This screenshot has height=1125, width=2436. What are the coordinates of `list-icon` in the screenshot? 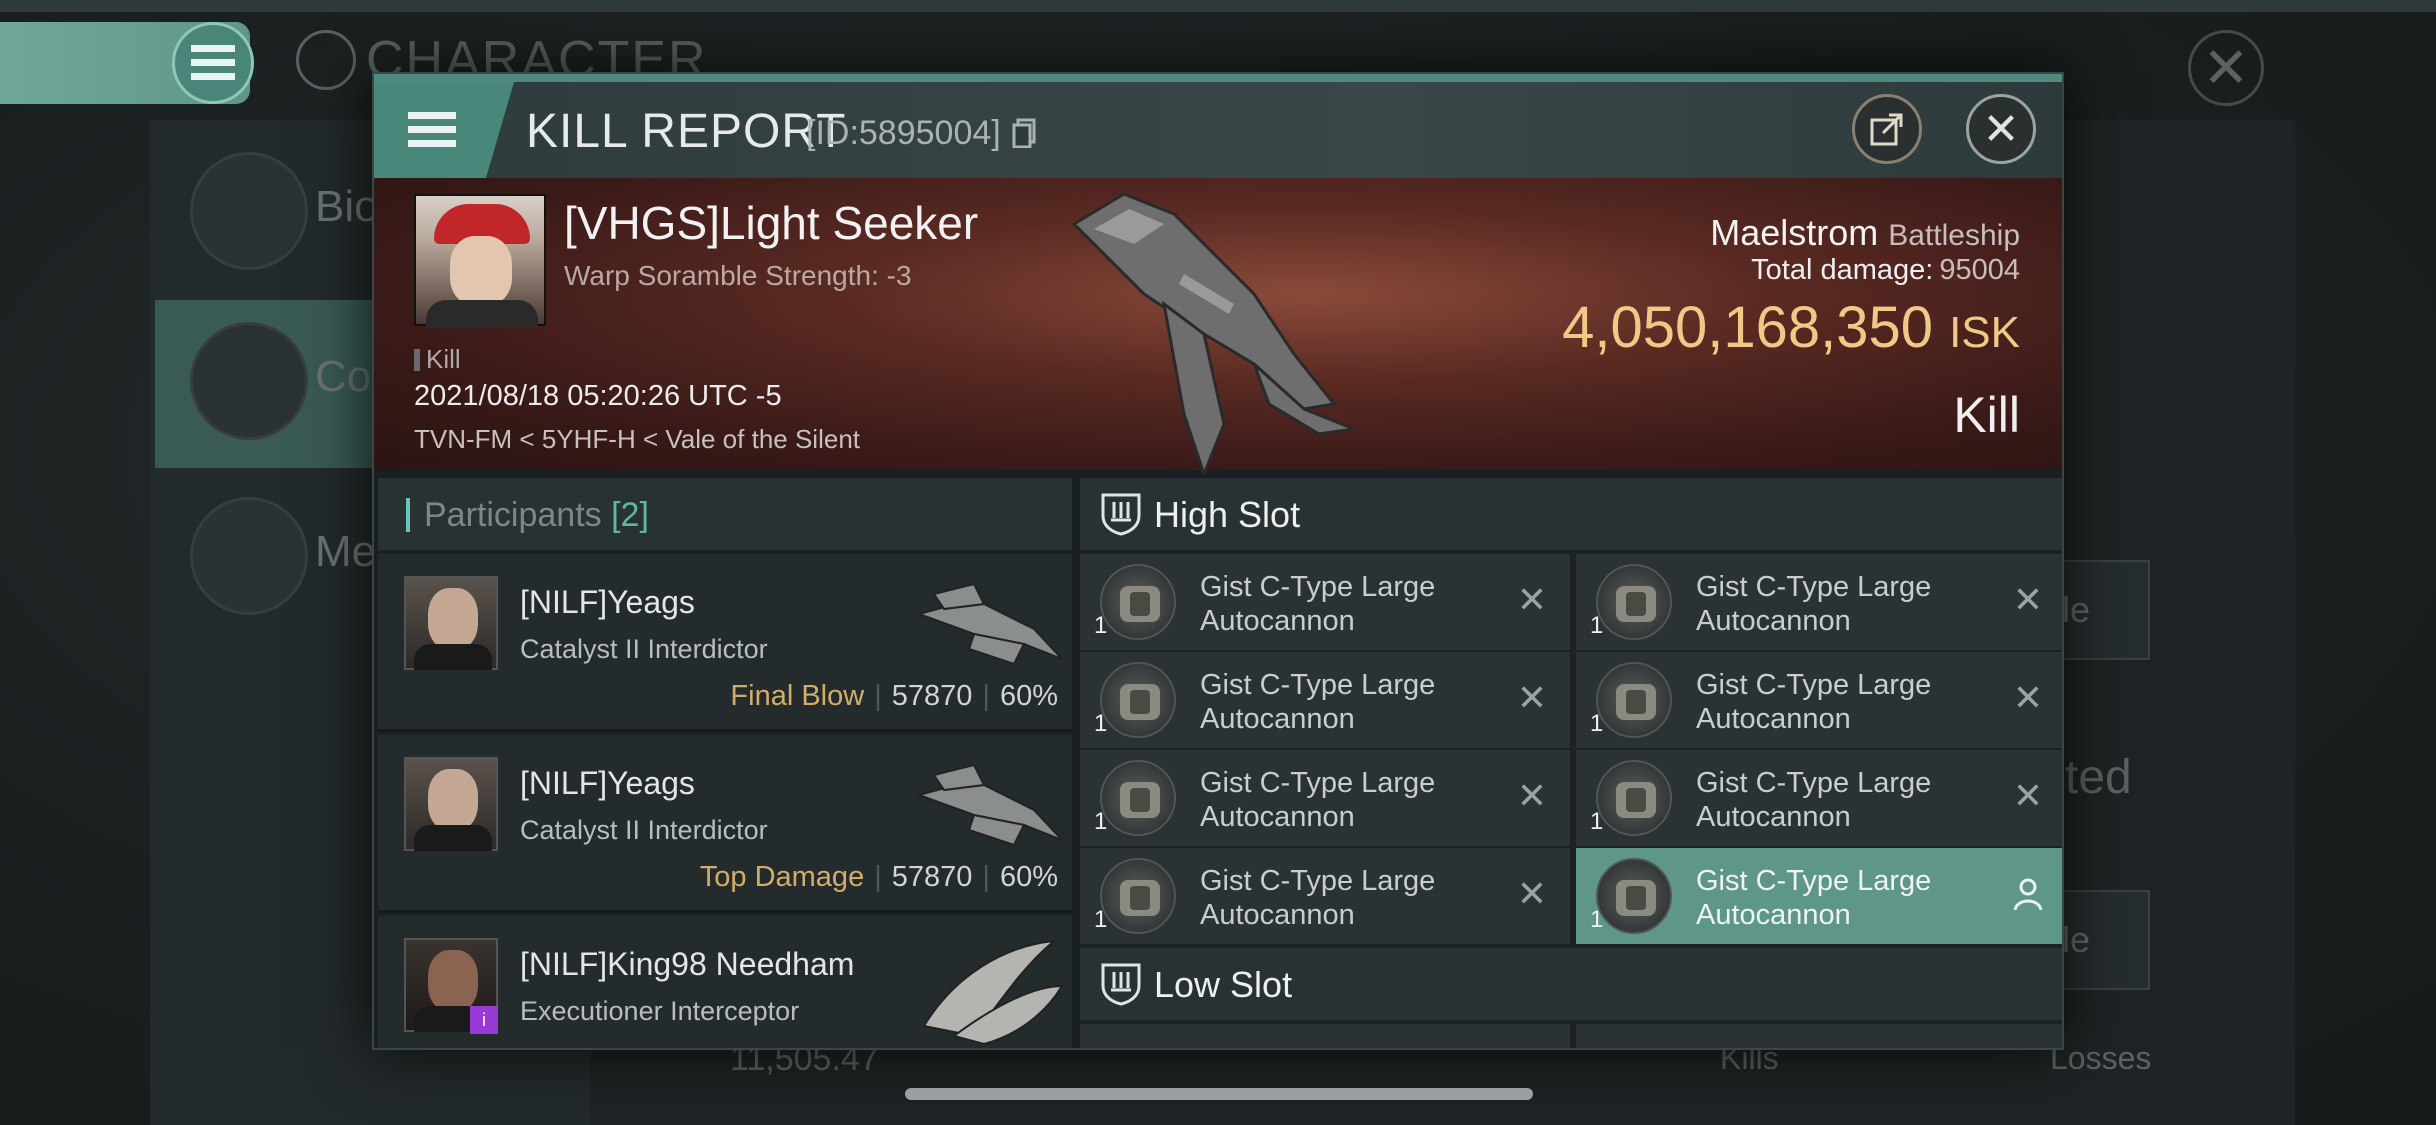 It's located at (249, 211).